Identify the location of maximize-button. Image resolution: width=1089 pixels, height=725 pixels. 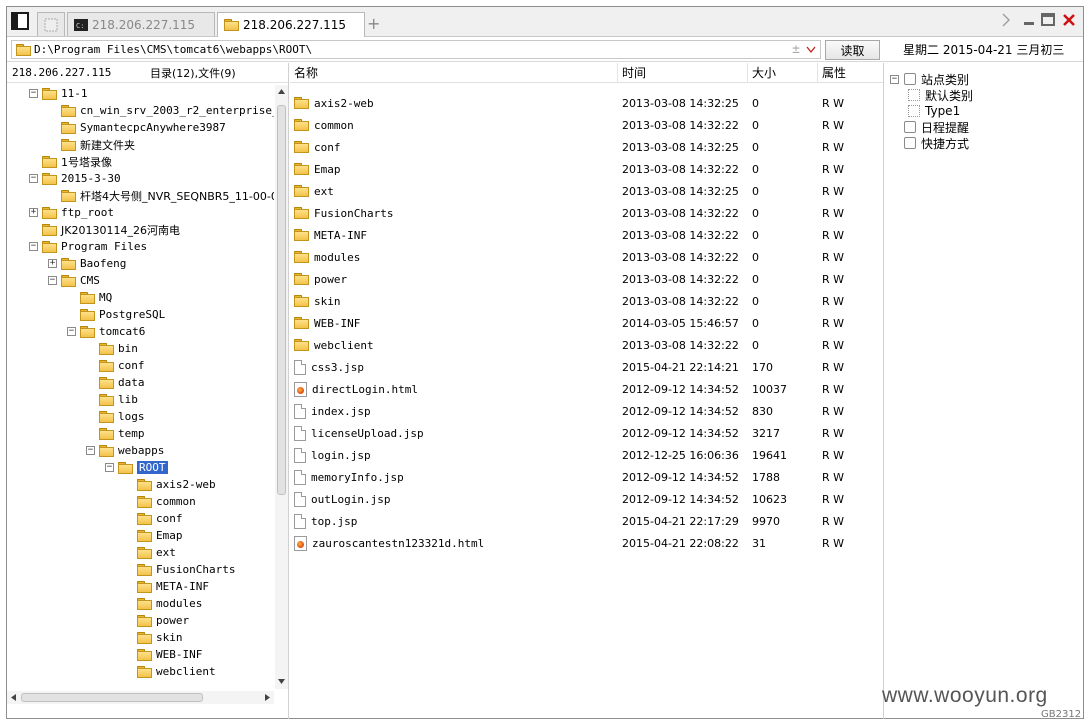
(1048, 22).